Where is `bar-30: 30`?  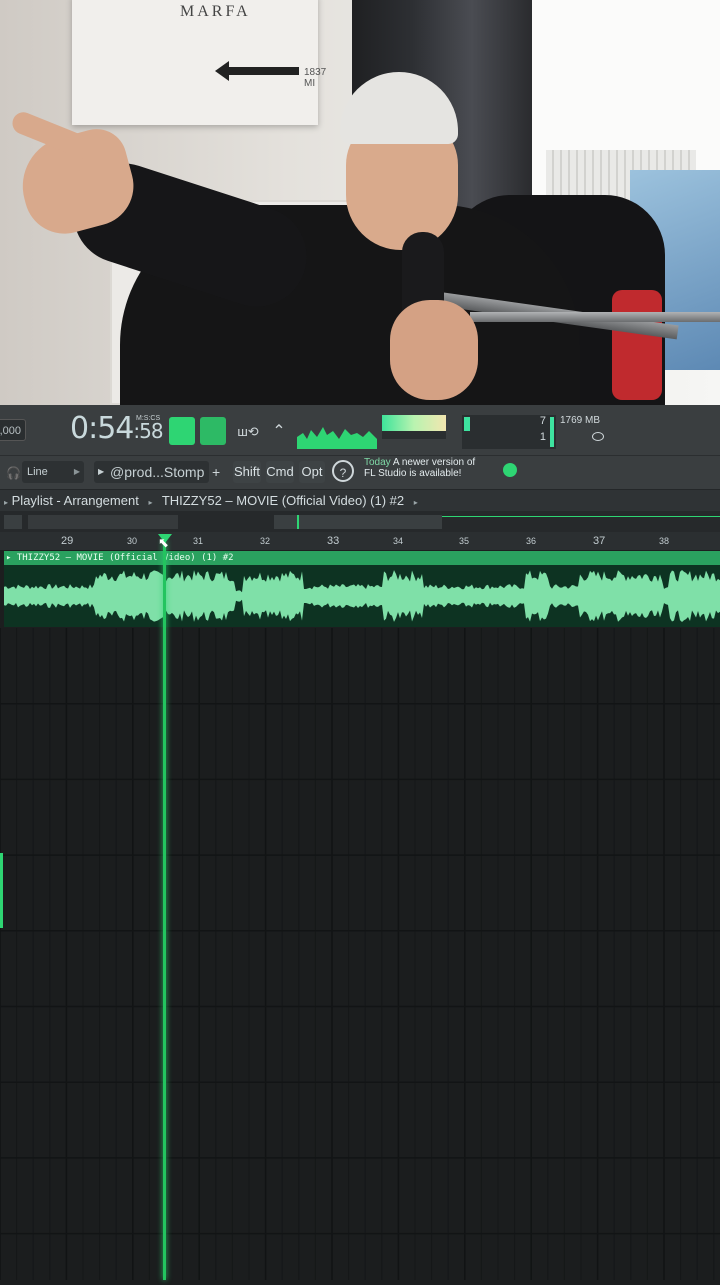
bar-30: 30 is located at coordinates (132, 541).